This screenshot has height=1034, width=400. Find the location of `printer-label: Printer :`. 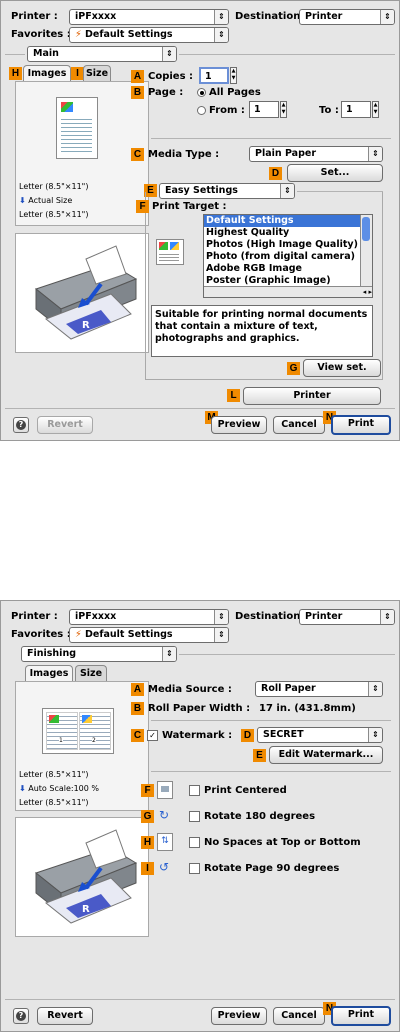

printer-label: Printer : is located at coordinates (34, 16).